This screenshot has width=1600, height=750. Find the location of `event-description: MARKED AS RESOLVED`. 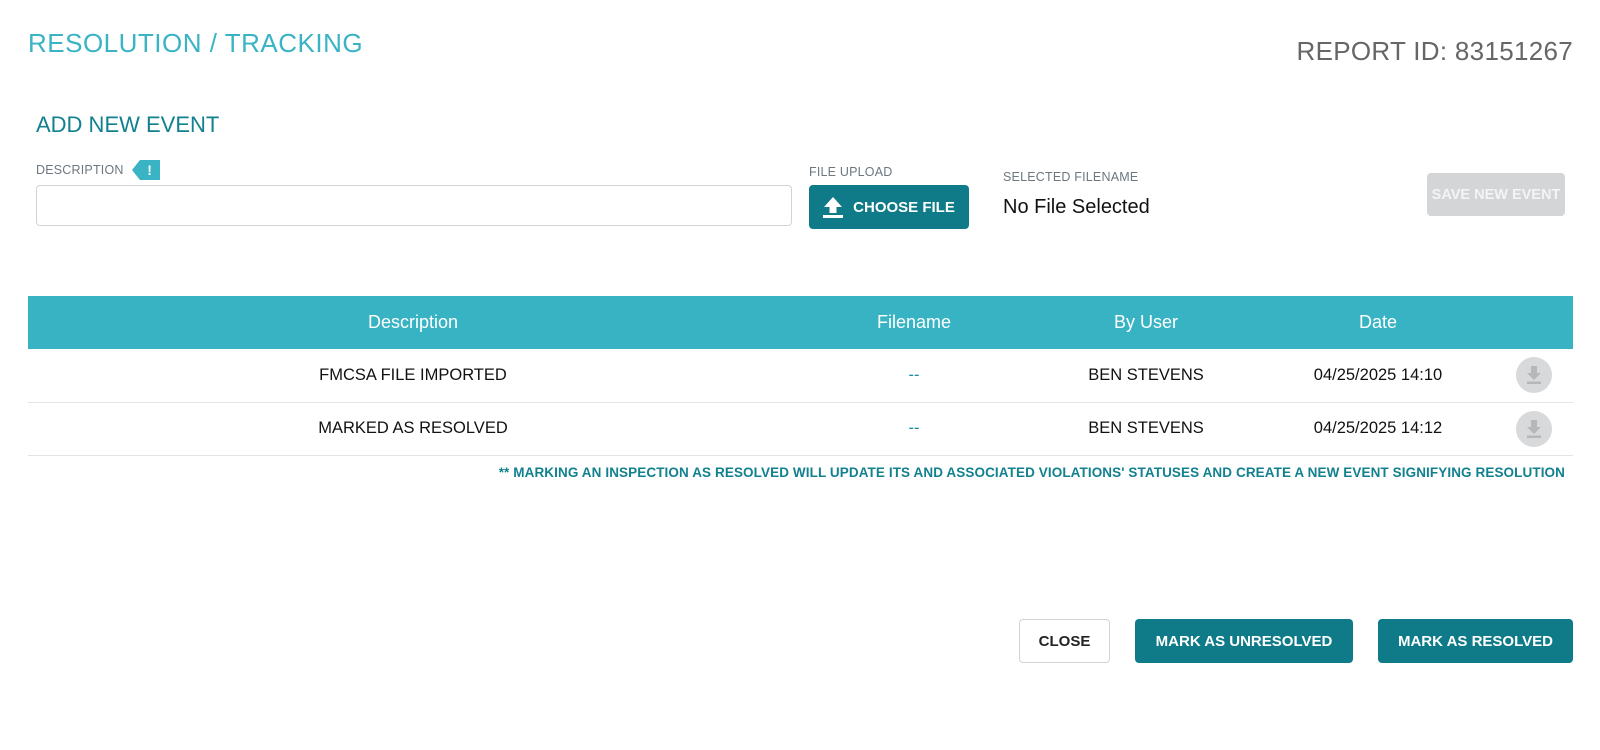

event-description: MARKED AS RESOLVED is located at coordinates (413, 429).